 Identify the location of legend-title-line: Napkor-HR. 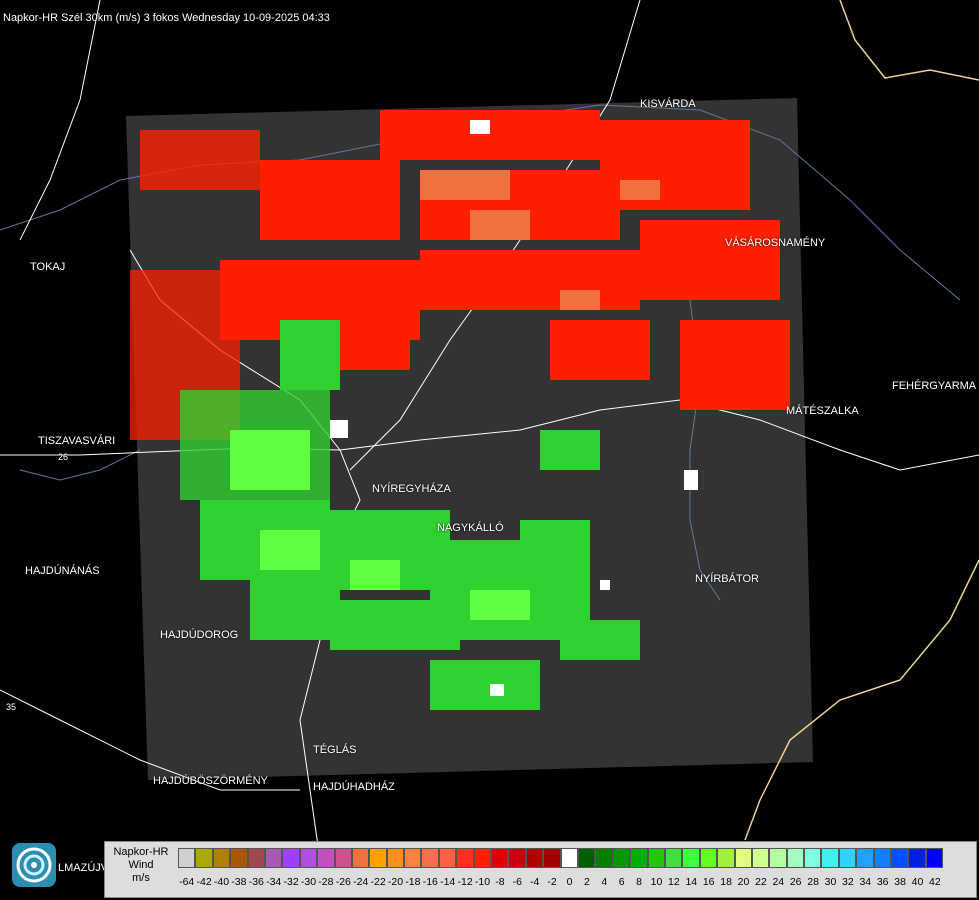
(141, 852).